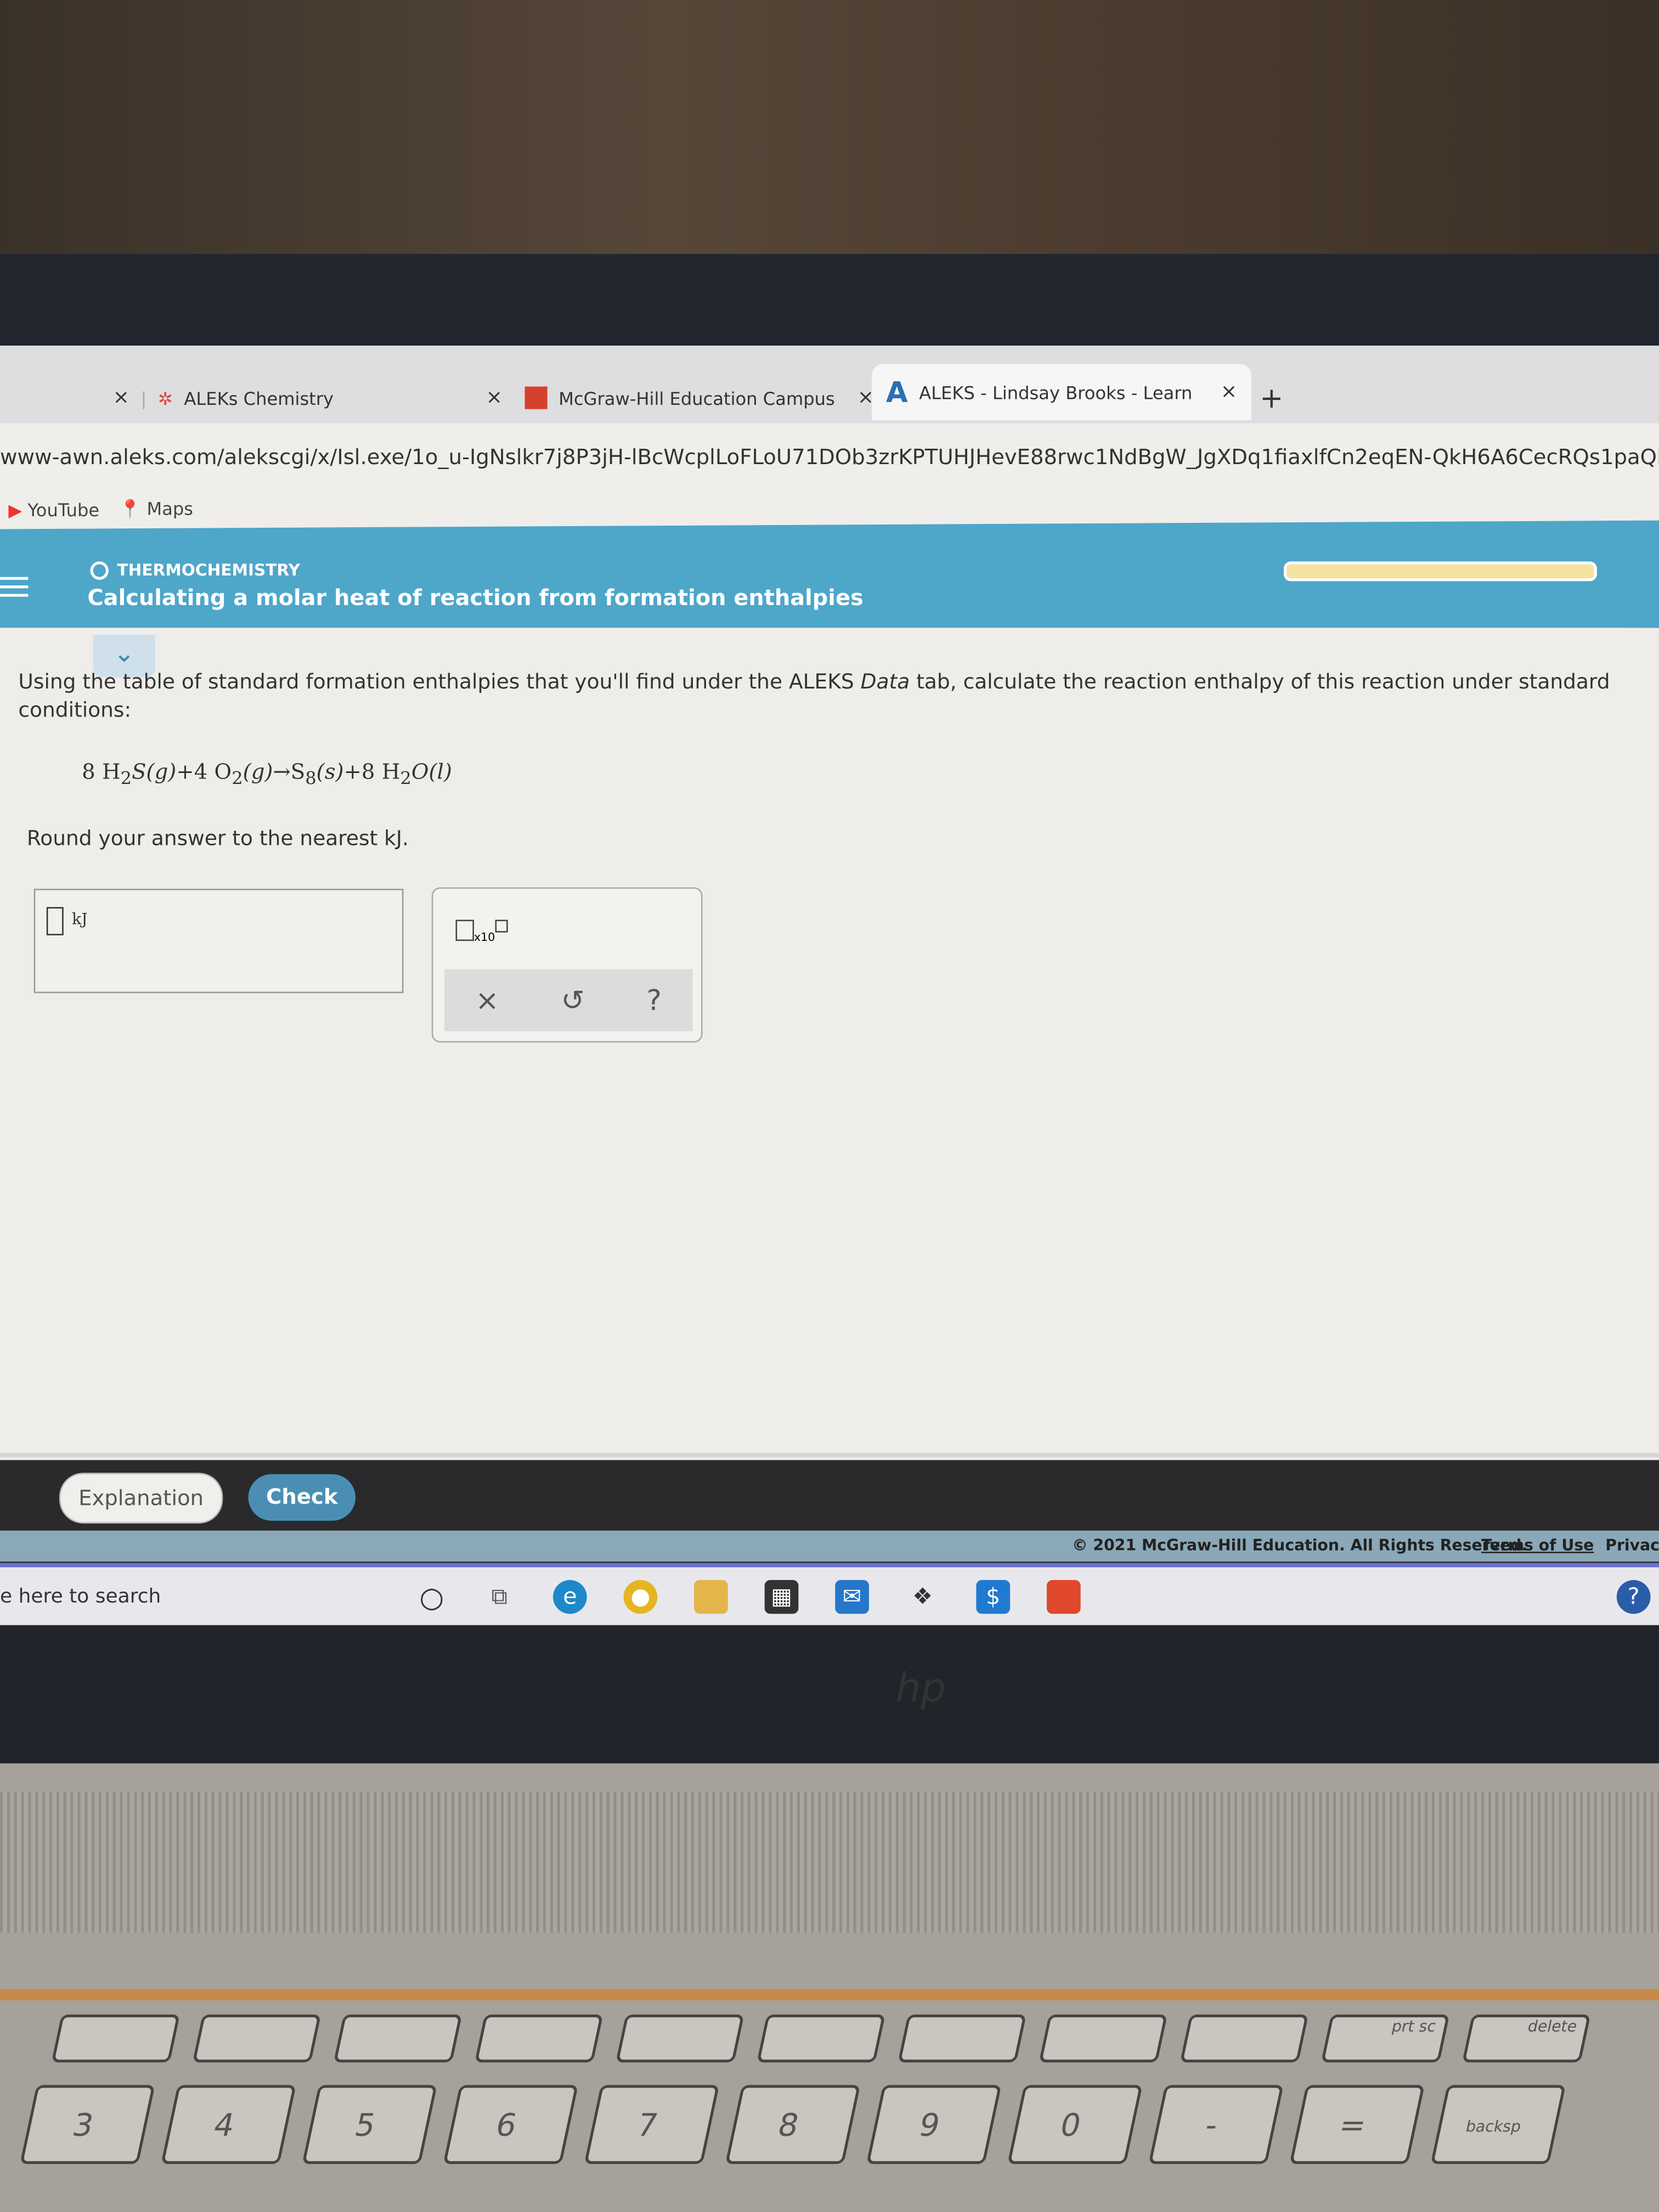  Describe the element at coordinates (302, 1497) in the screenshot. I see `check-button: Check` at that location.